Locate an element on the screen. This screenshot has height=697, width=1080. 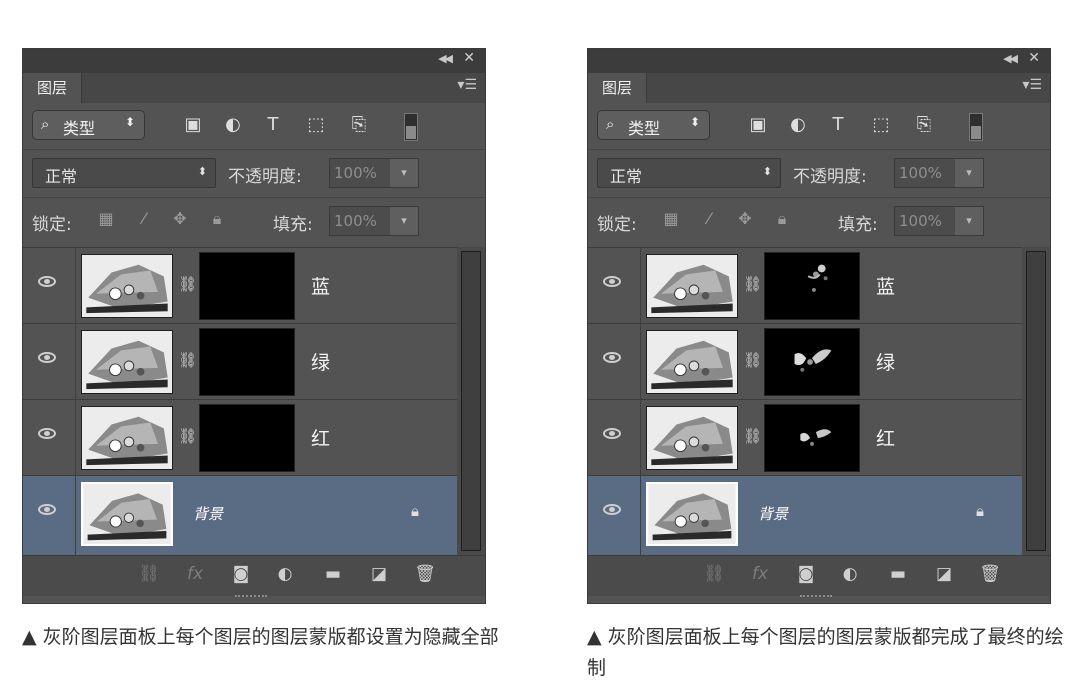
opacity-dropdown-icon: ▾ is located at coordinates (404, 173).